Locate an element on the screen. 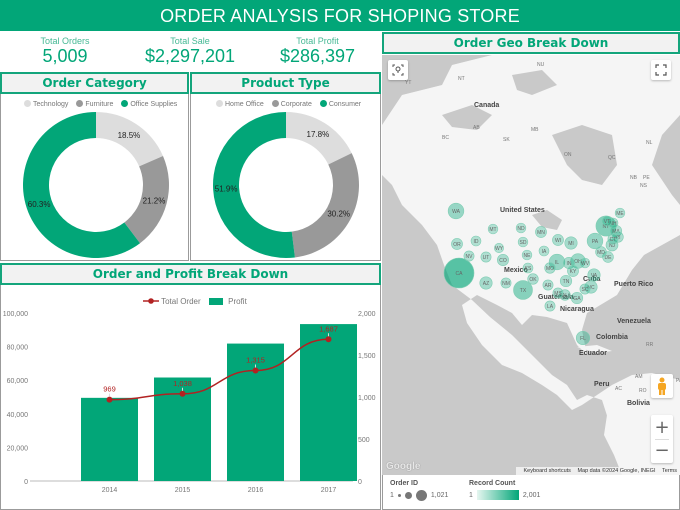 This screenshot has width=680, height=510. state-label: GA is located at coordinates (577, 299).